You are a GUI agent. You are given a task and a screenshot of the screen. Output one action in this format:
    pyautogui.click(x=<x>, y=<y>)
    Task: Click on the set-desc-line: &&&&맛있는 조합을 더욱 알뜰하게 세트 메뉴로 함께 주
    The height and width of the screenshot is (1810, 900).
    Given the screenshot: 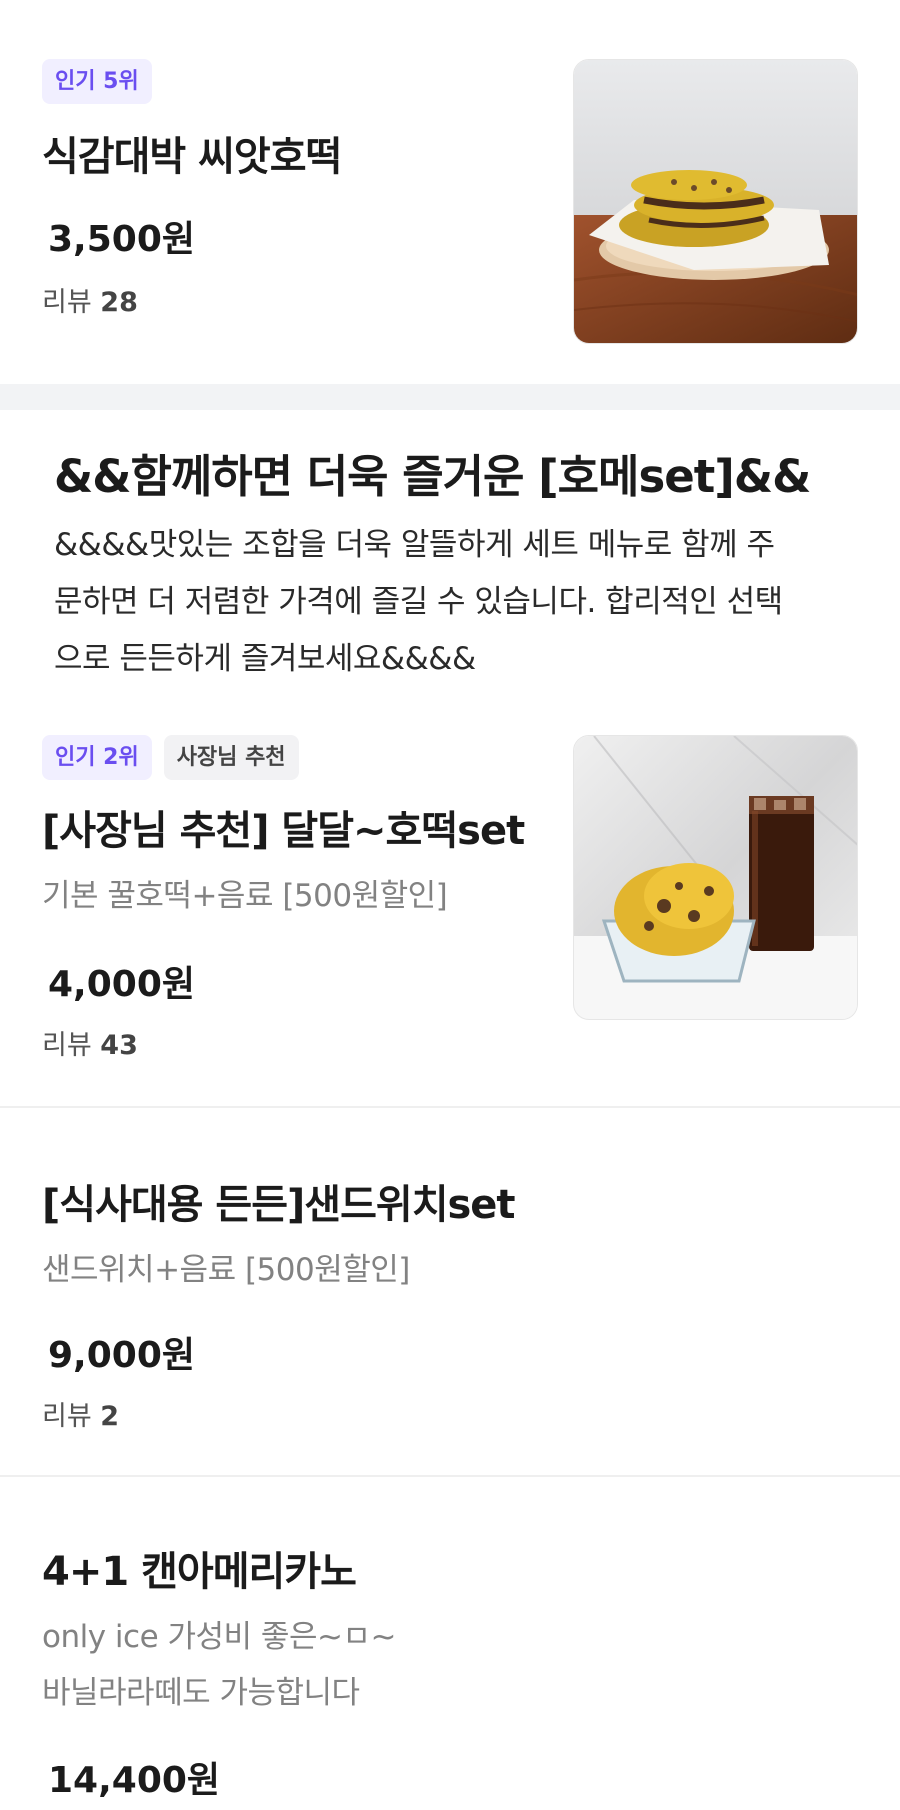 What is the action you would take?
    pyautogui.click(x=414, y=545)
    